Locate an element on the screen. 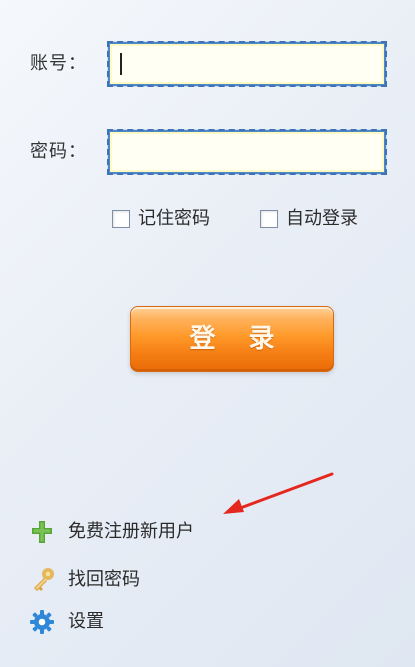  remember-password-checkbox is located at coordinates (121, 219).